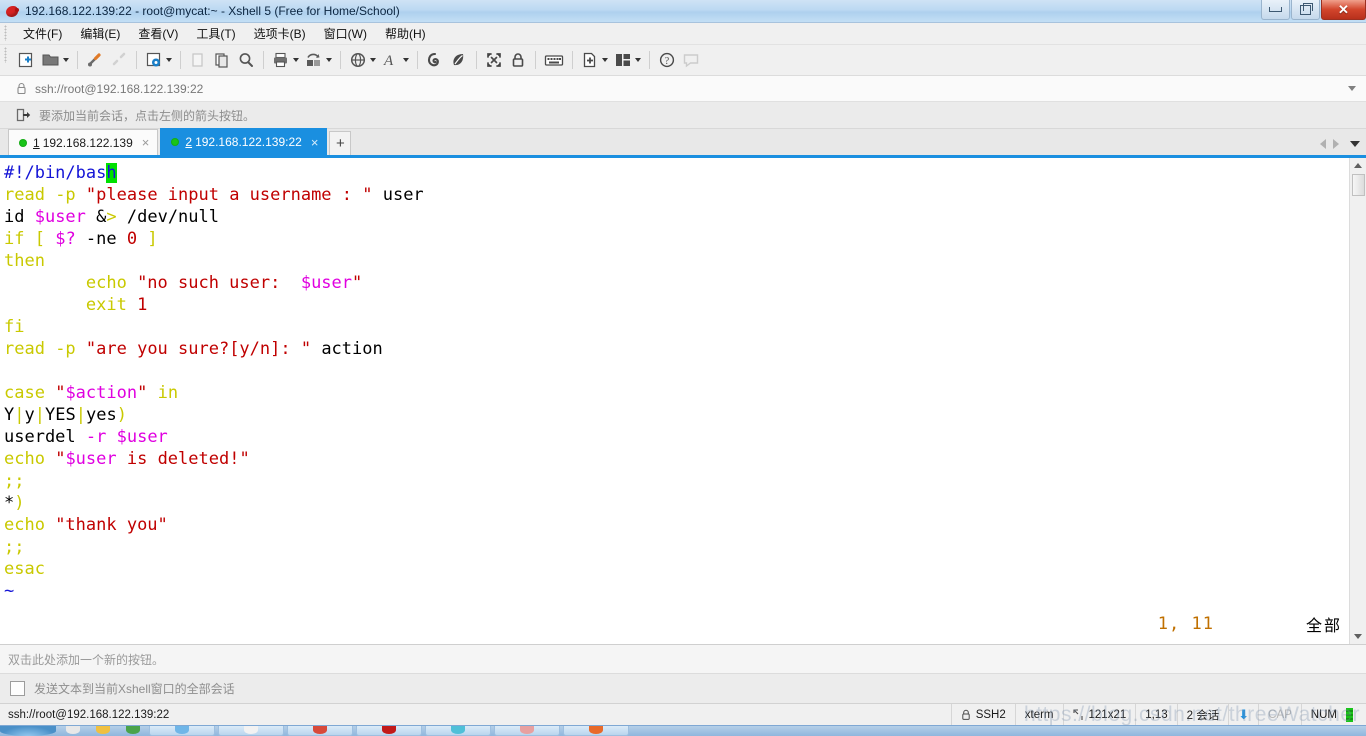 This screenshot has width=1366, height=736. Describe the element at coordinates (285, 60) in the screenshot. I see `print-icon` at that location.